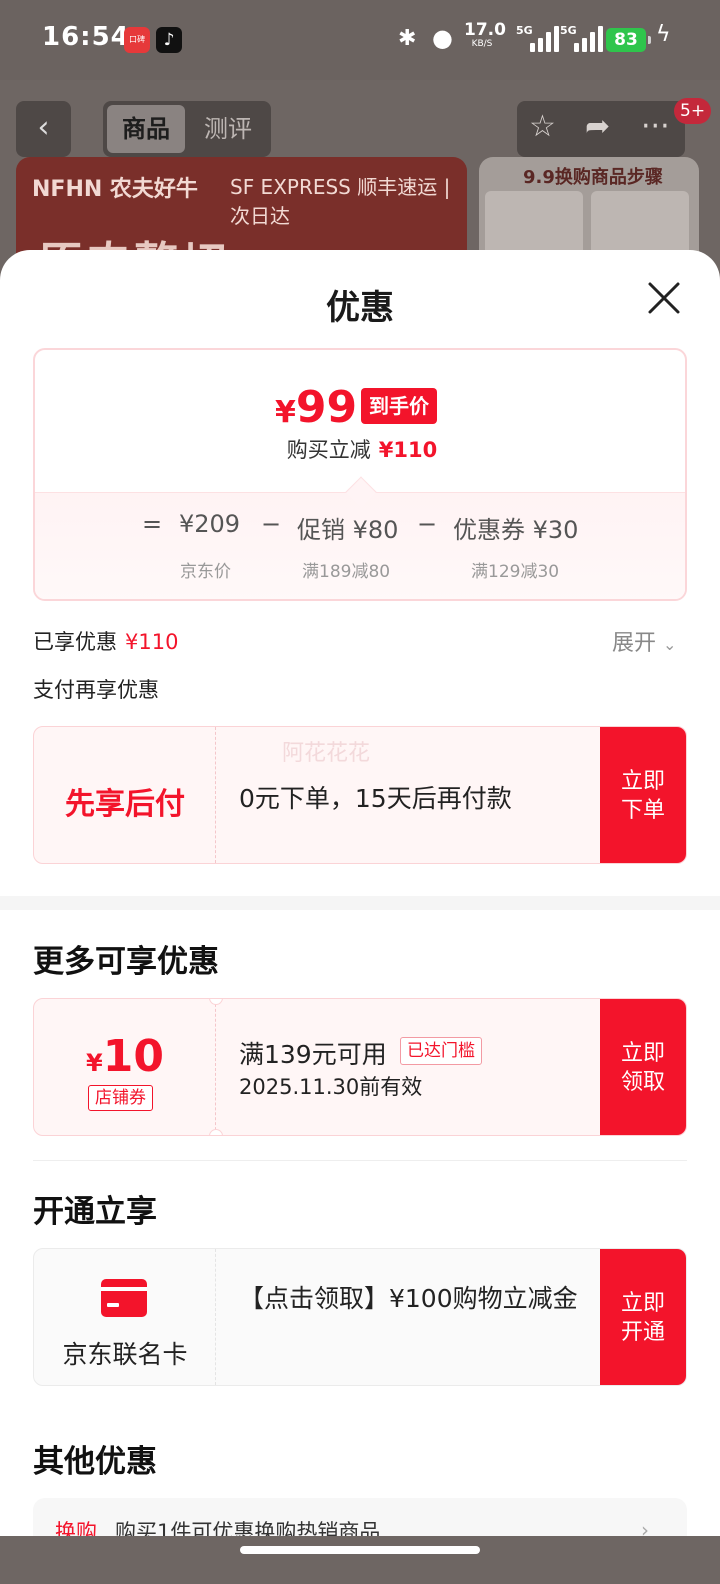 Image resolution: width=720 pixels, height=1584 pixels. Describe the element at coordinates (115, 189) in the screenshot. I see `banner-brand: NFHN 农夫好牛` at that location.